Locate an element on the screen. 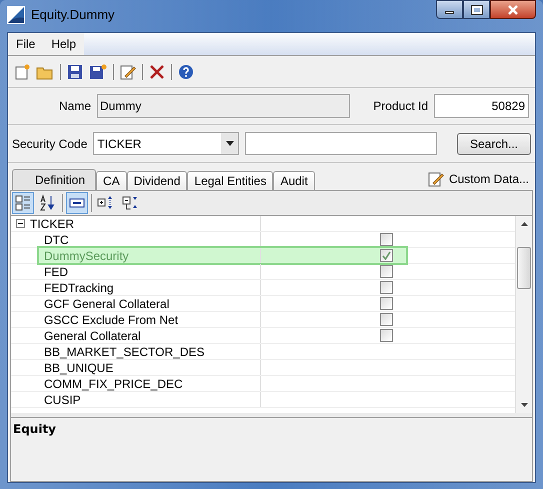 The width and height of the screenshot is (543, 489). property-name: COMM_FIX_PRICE_DEC is located at coordinates (136, 383).